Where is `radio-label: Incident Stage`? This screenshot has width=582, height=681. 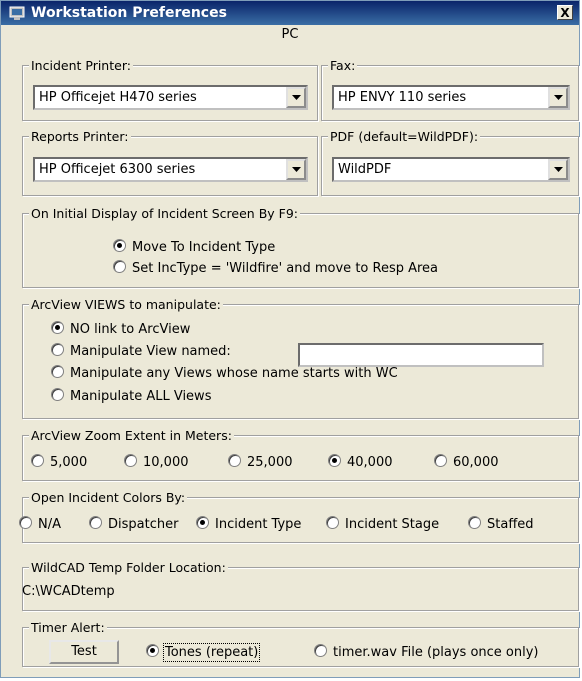 radio-label: Incident Stage is located at coordinates (392, 524).